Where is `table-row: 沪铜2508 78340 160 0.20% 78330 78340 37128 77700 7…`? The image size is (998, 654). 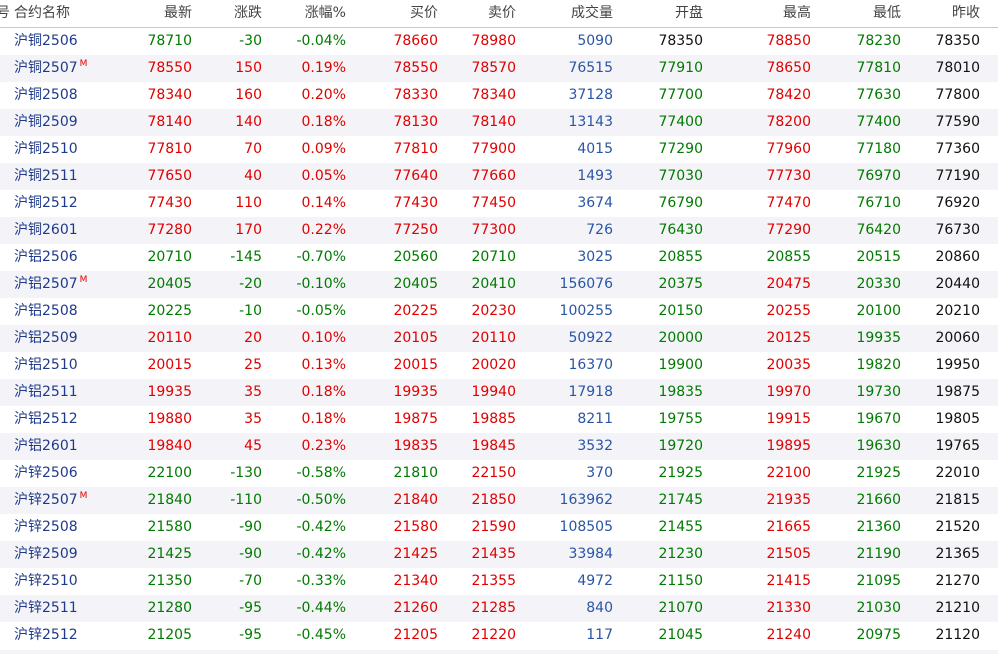
table-row: 沪铜2508 78340 160 0.20% 78330 78340 37128 77700 7… is located at coordinates (499, 95).